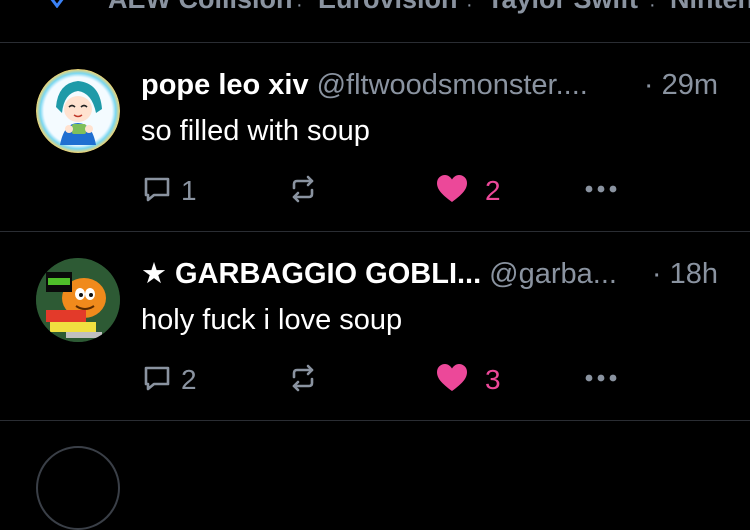 The height and width of the screenshot is (530, 750). What do you see at coordinates (391, 380) in the screenshot?
I see `post-actions: 2 3` at bounding box center [391, 380].